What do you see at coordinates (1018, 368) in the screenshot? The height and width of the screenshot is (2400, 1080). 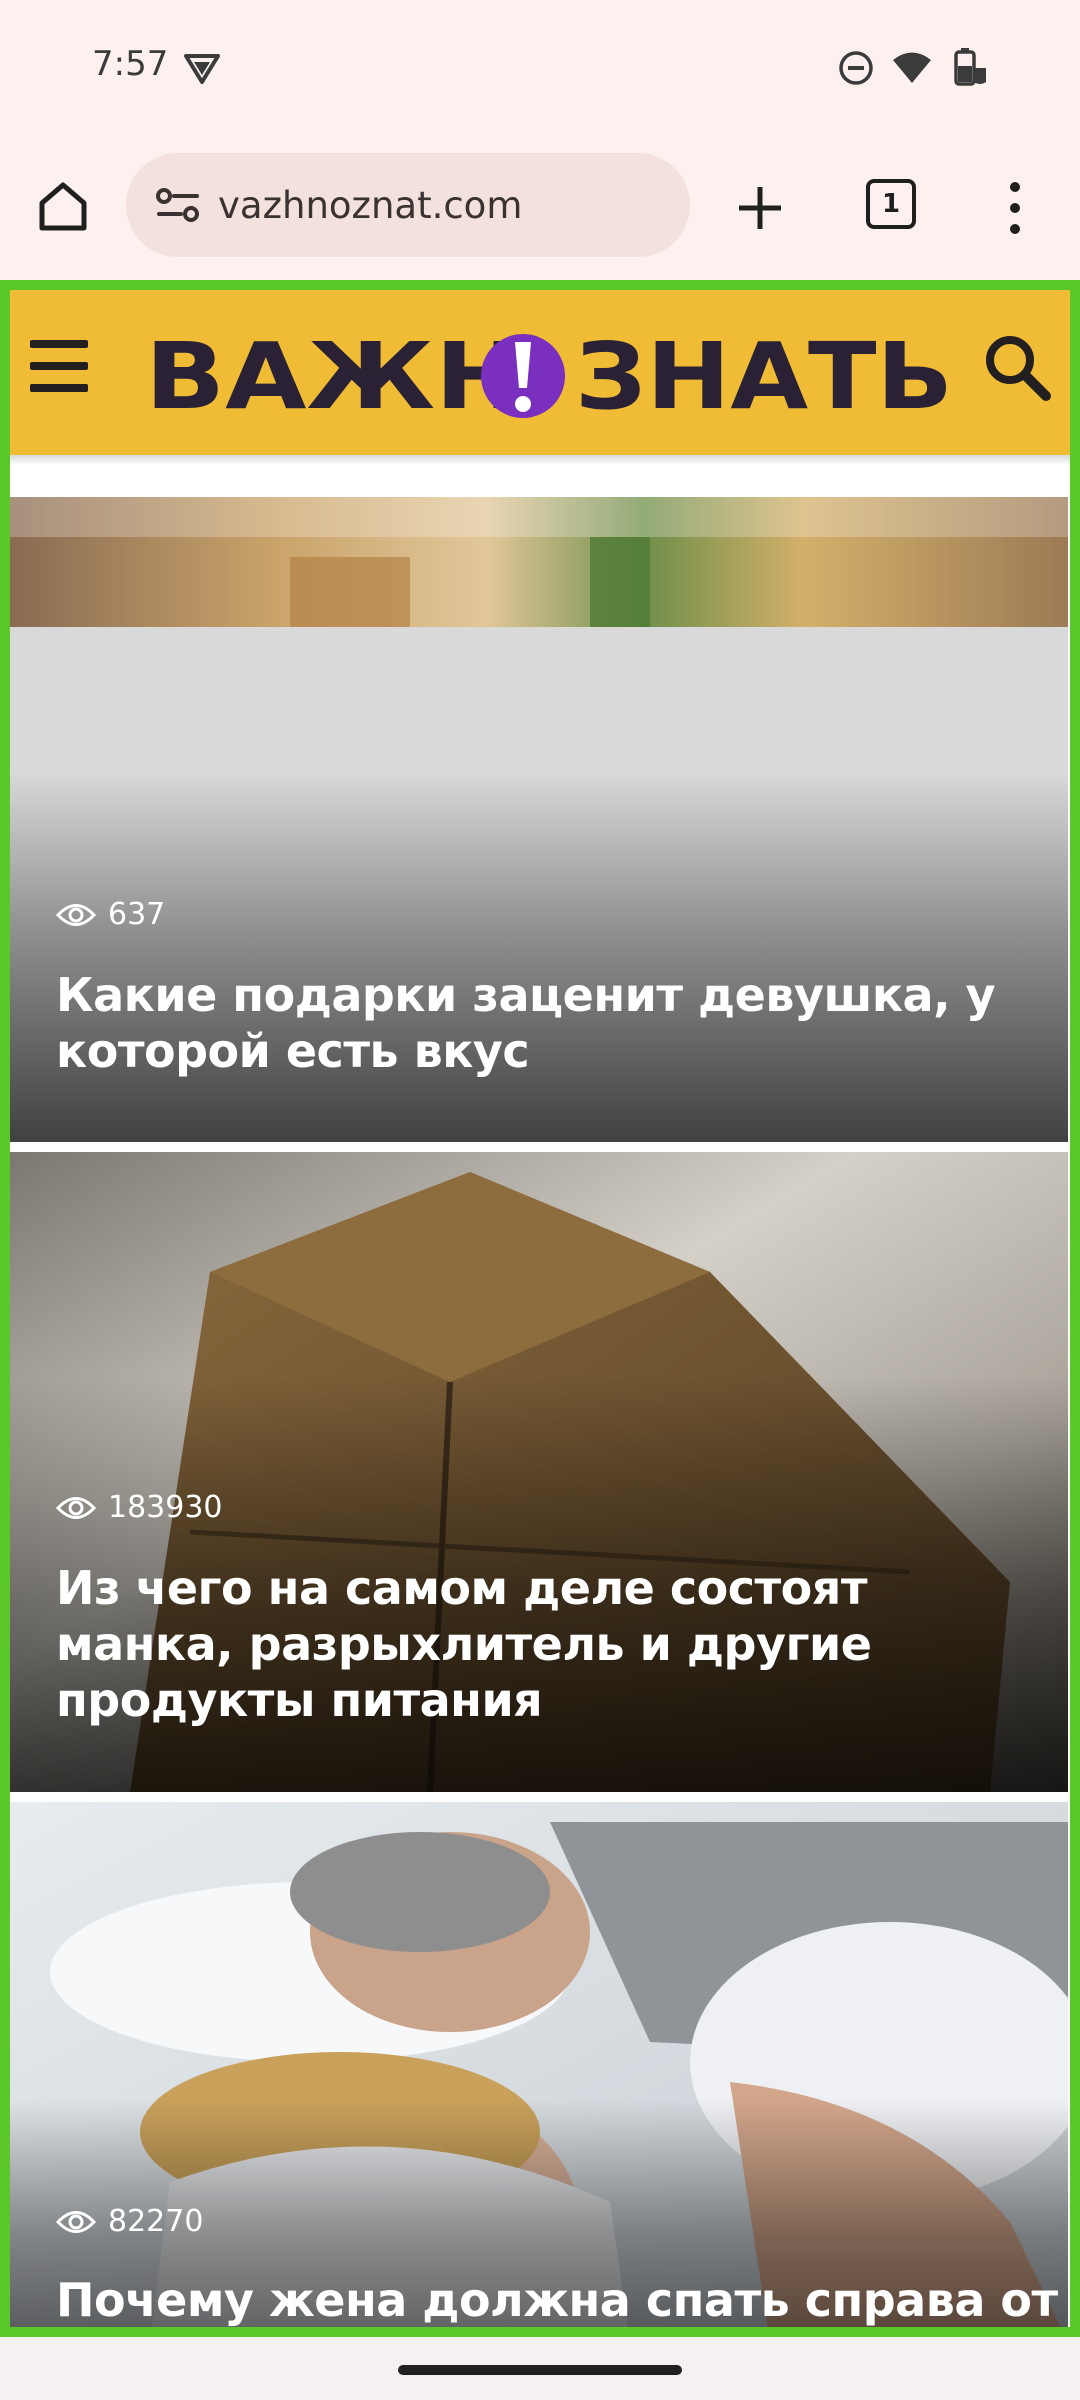 I see `search-icon` at bounding box center [1018, 368].